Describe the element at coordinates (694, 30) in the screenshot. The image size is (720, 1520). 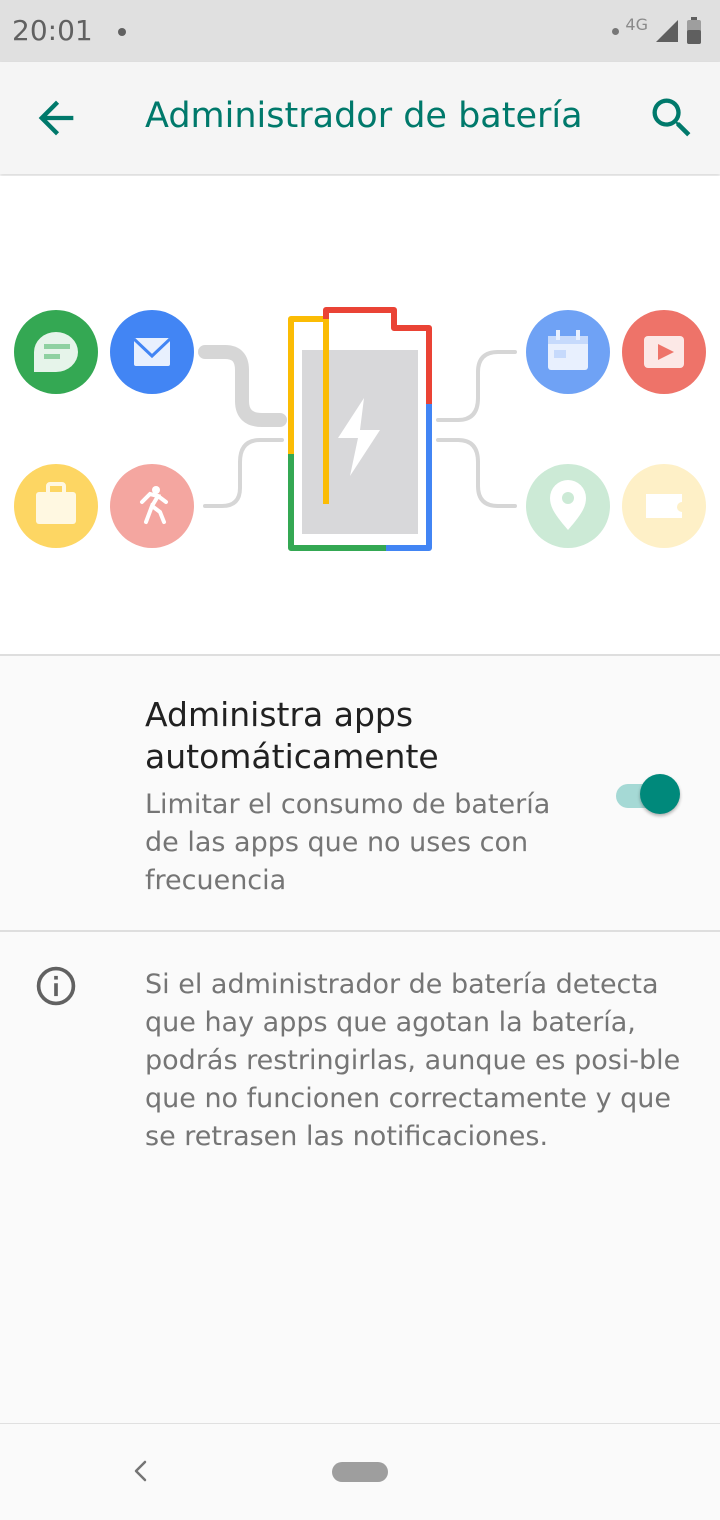
I see `battery-icon` at that location.